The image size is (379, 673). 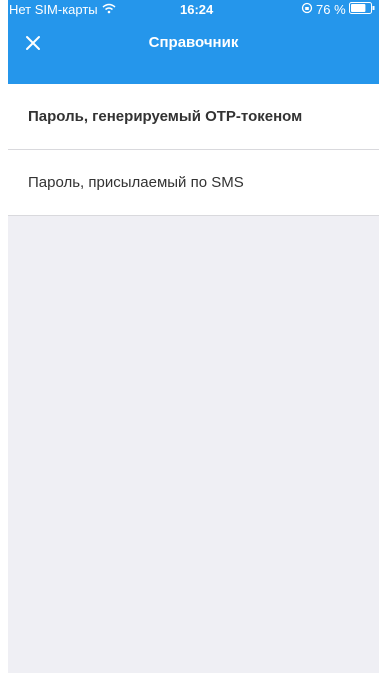 I want to click on orientation-lock-icon, so click(x=307, y=9).